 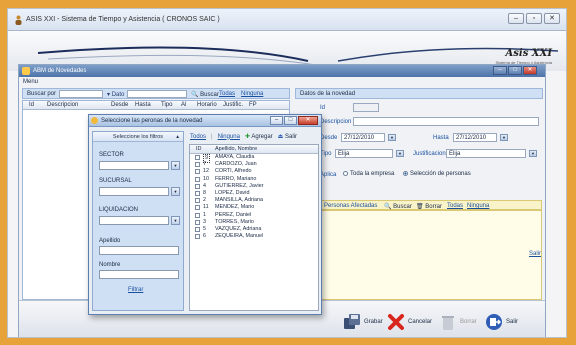 I want to click on close-button: ✕, so click(x=552, y=18).